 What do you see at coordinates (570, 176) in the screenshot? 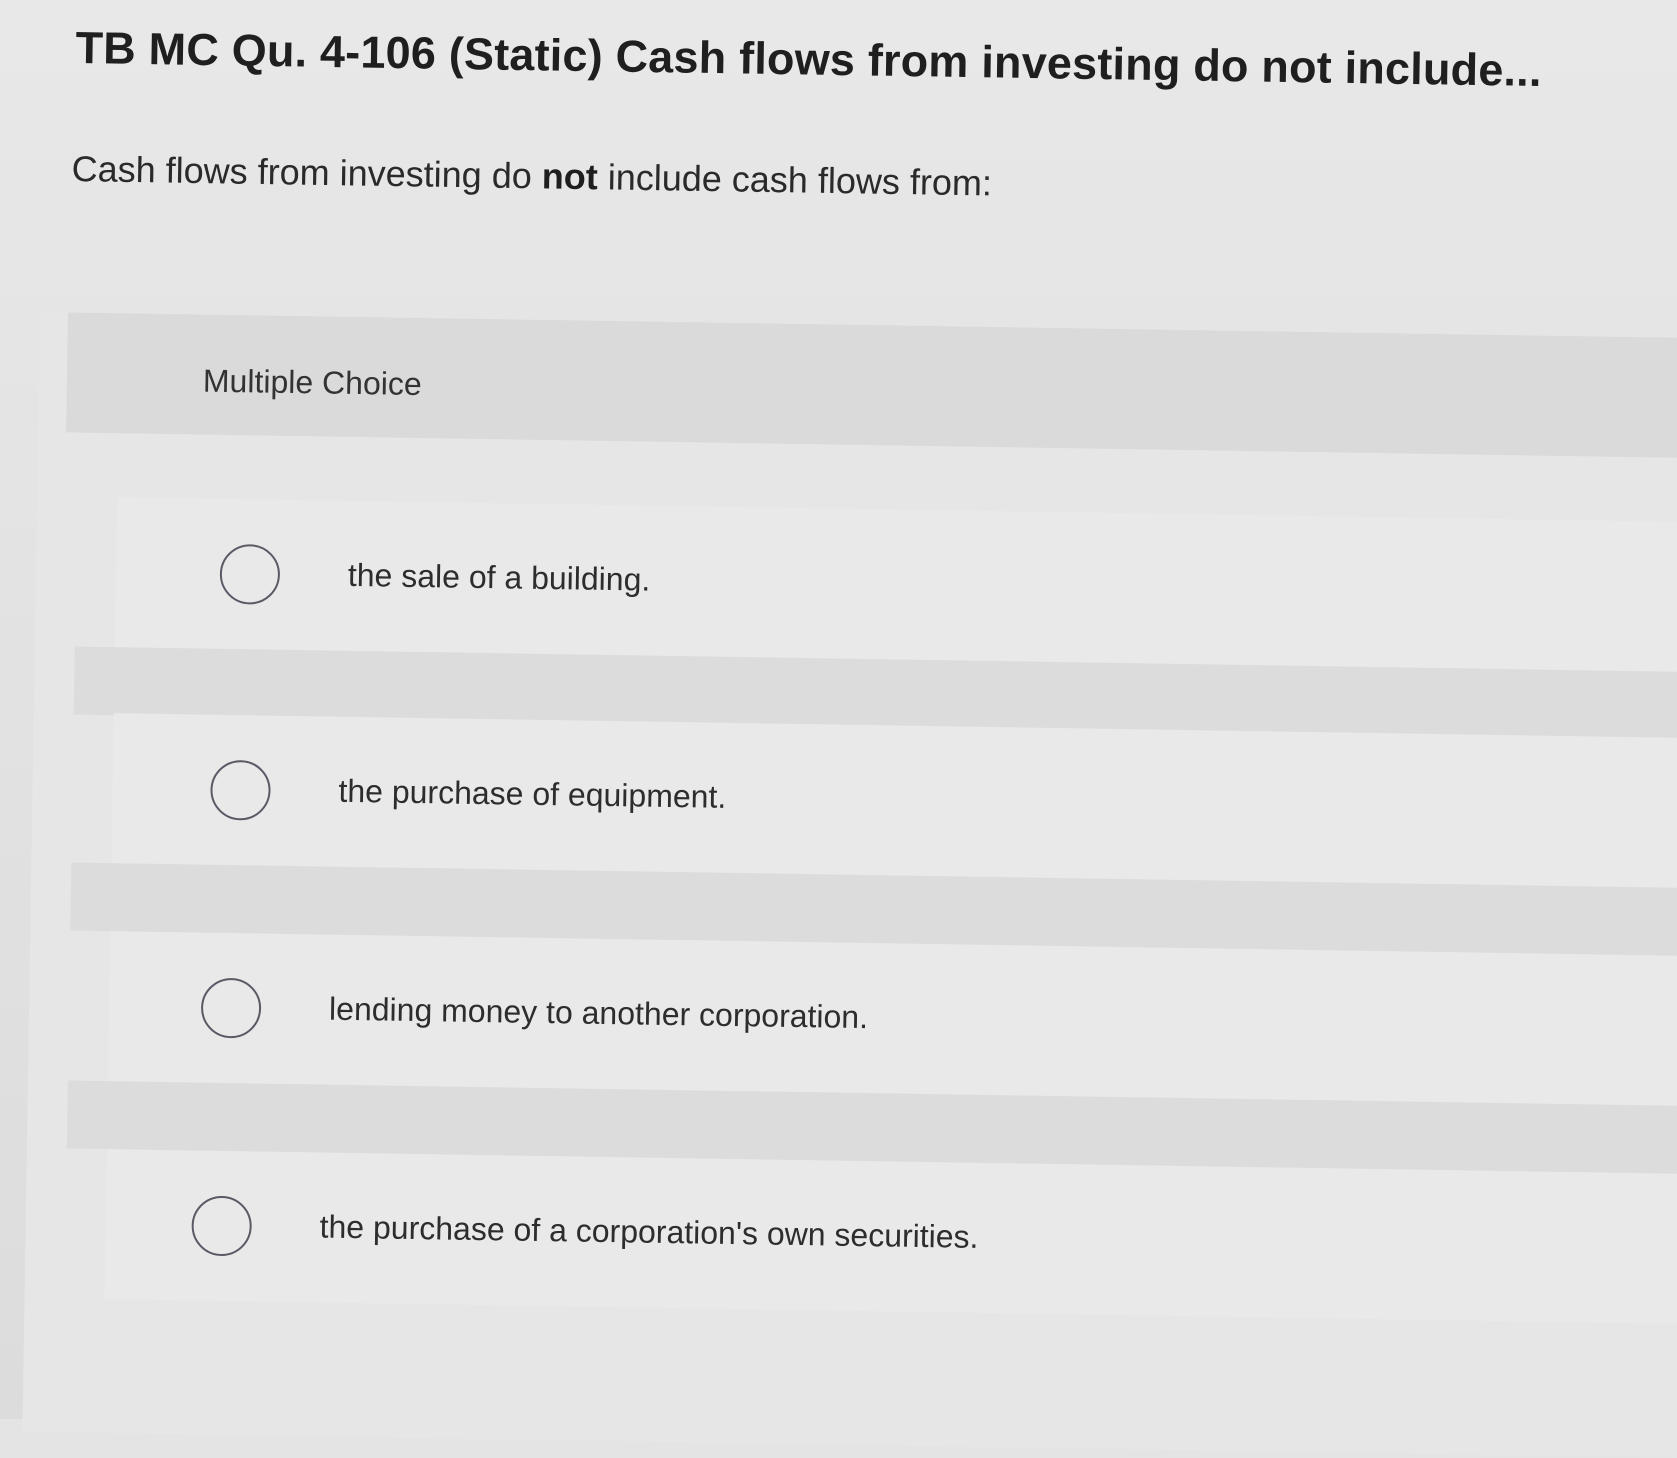
I see `prompt-emphasis: not` at bounding box center [570, 176].